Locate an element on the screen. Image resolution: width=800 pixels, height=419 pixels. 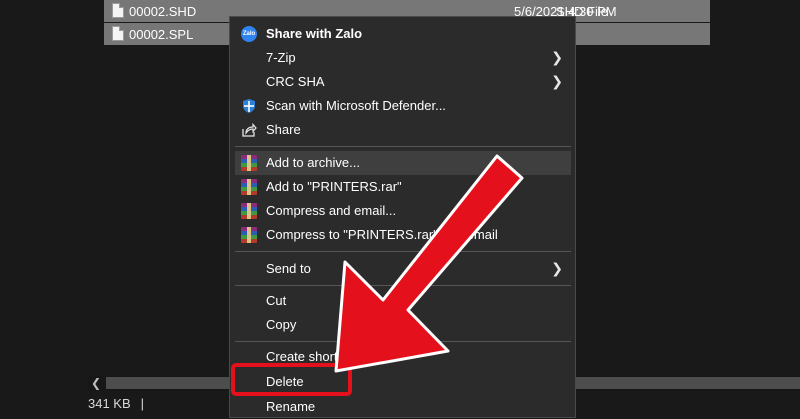
red-arrow-icon is located at coordinates (429, 263).